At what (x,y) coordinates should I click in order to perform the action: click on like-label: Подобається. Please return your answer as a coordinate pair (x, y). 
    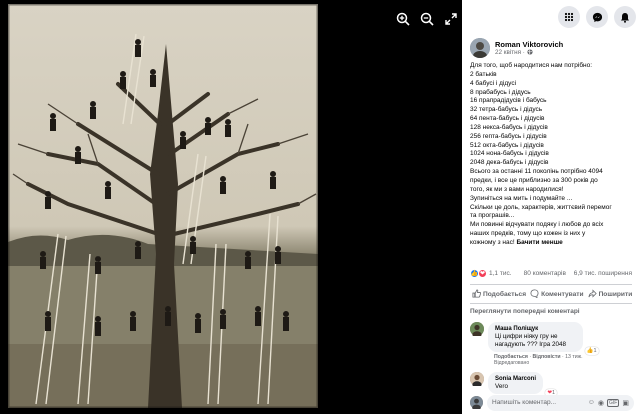
    Looking at the image, I should click on (505, 294).